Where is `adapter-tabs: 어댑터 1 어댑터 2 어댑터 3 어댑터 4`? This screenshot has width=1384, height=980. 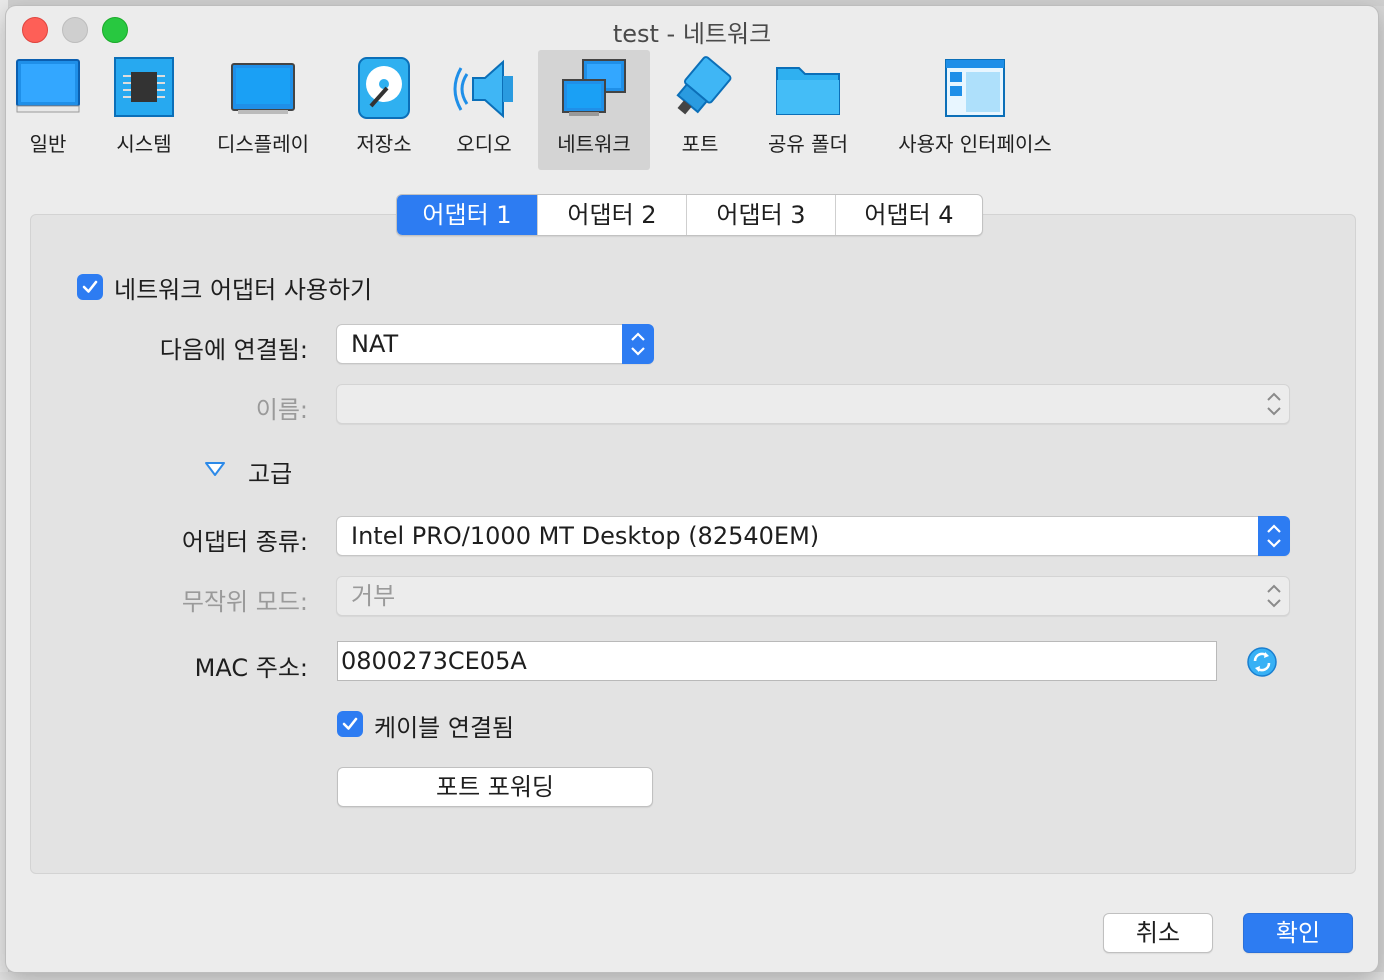
adapter-tabs: 어댑터 1 어댑터 2 어댑터 3 어댑터 4 is located at coordinates (689, 215).